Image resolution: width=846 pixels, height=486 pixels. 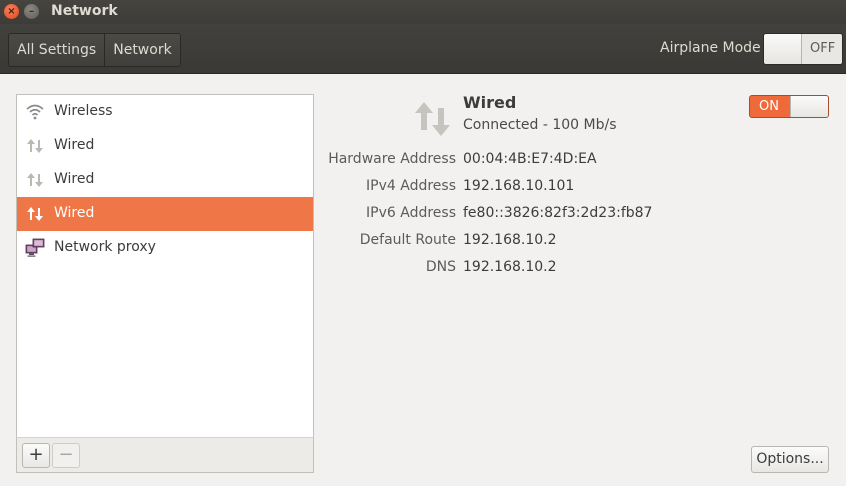 What do you see at coordinates (165, 248) in the screenshot?
I see `sidebar-item-network-proxy: Network proxy` at bounding box center [165, 248].